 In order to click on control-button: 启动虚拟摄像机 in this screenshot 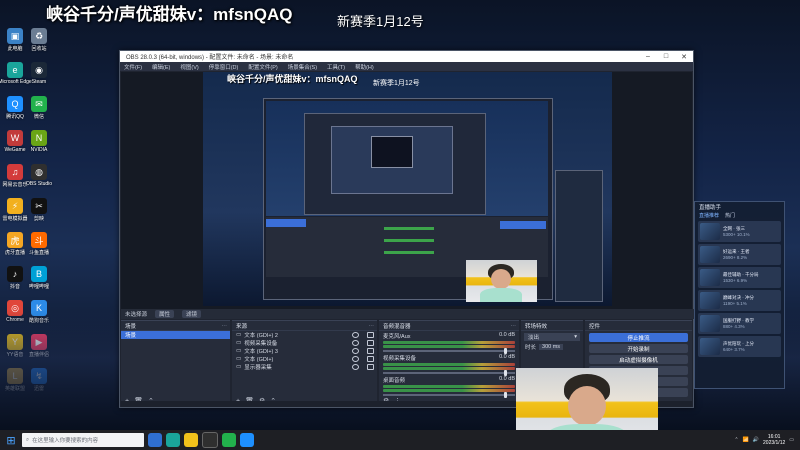, I will do `click(638, 359)`.